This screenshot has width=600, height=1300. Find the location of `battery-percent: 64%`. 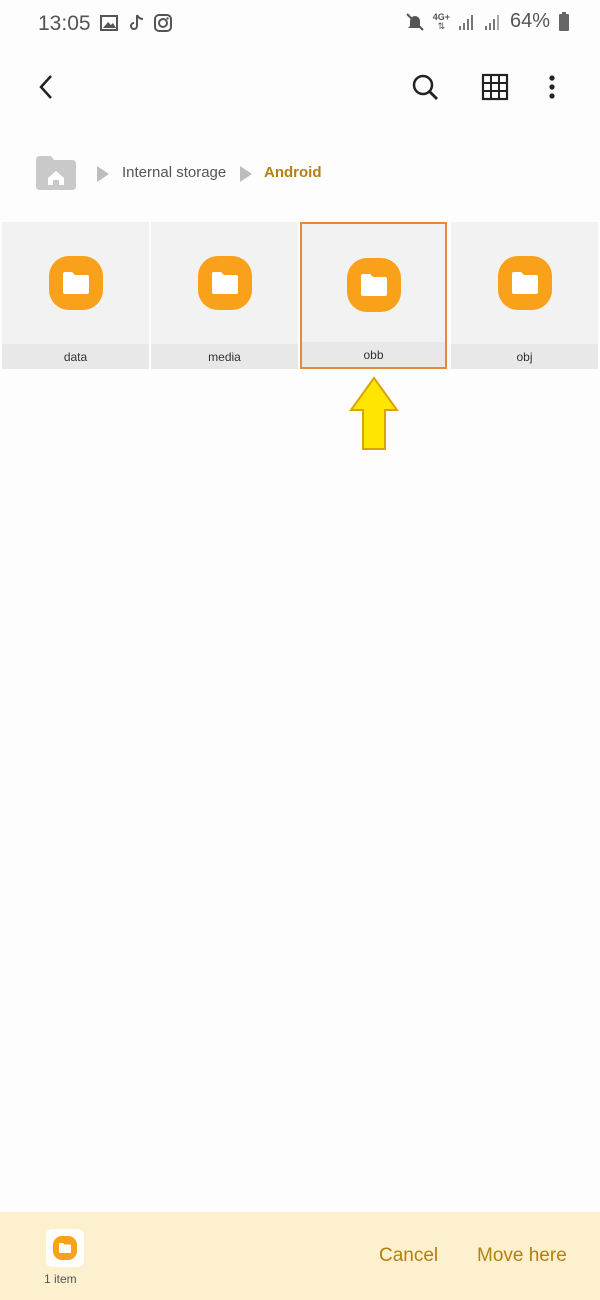

battery-percent: 64% is located at coordinates (529, 21).